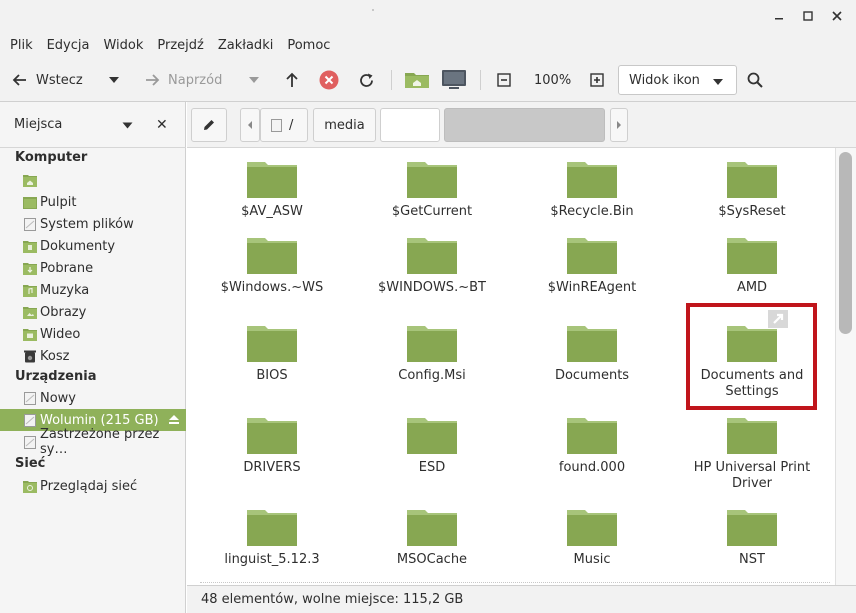 This screenshot has width=856, height=613. I want to click on menu-file: Plik, so click(21, 45).